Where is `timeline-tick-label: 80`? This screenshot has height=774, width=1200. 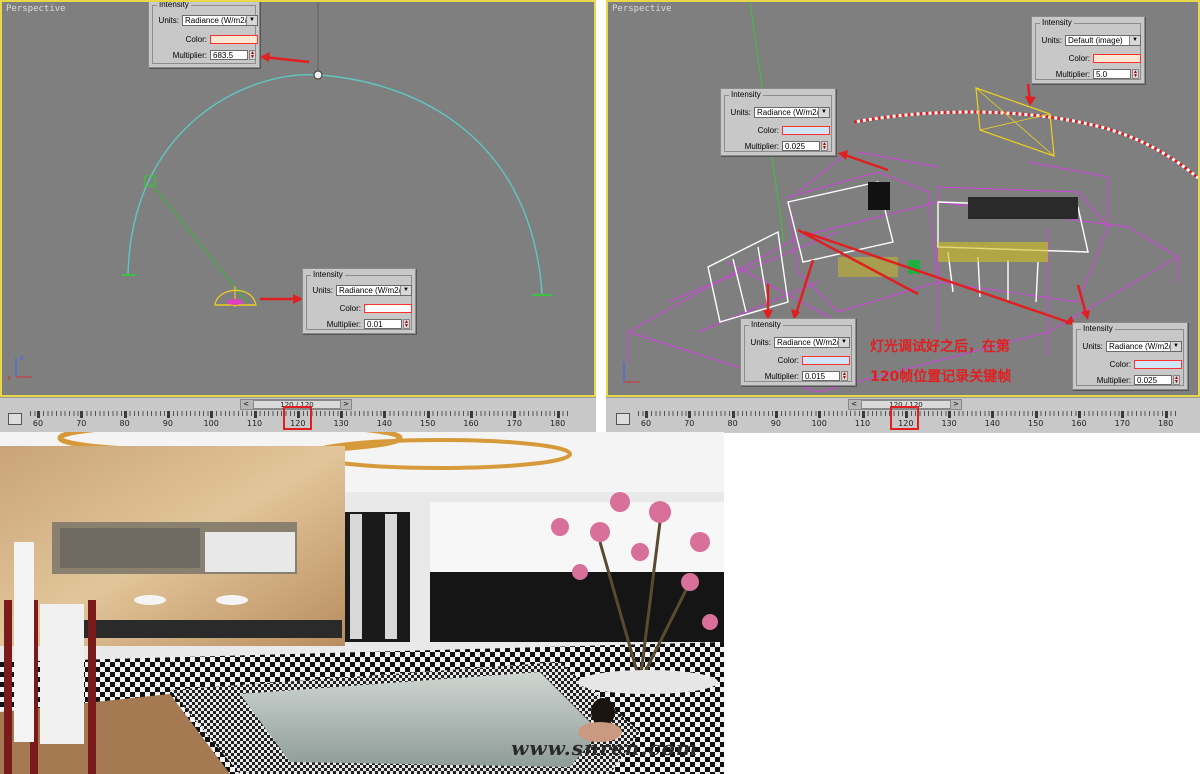
timeline-tick-label: 80 is located at coordinates (732, 423).